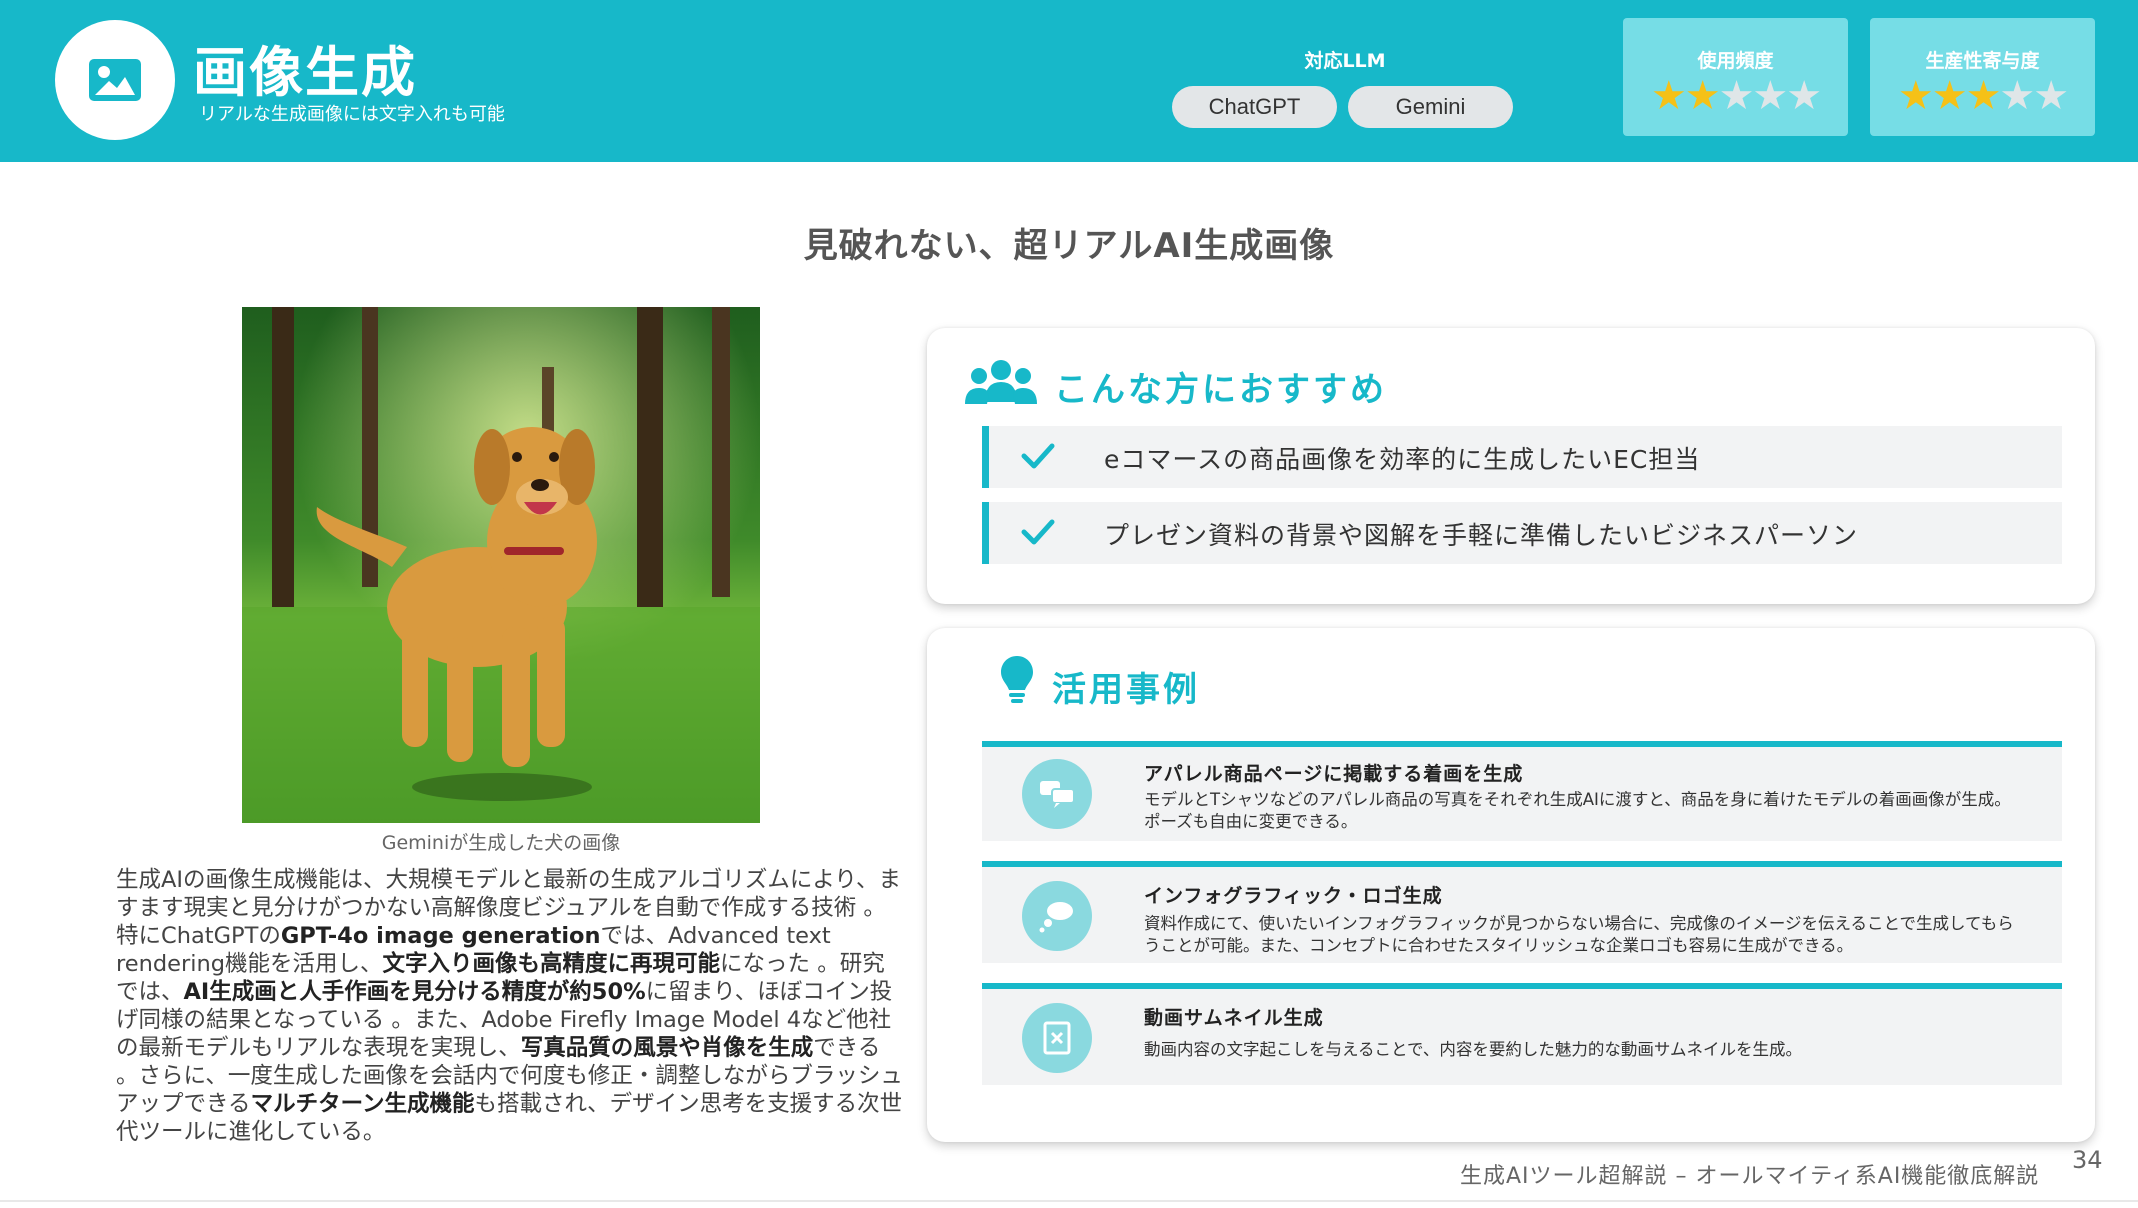 This screenshot has height=1208, width=2138. Describe the element at coordinates (551, 964) in the screenshot. I see `emphasis-text: 文字入り画像も高精度に再現可能` at that location.